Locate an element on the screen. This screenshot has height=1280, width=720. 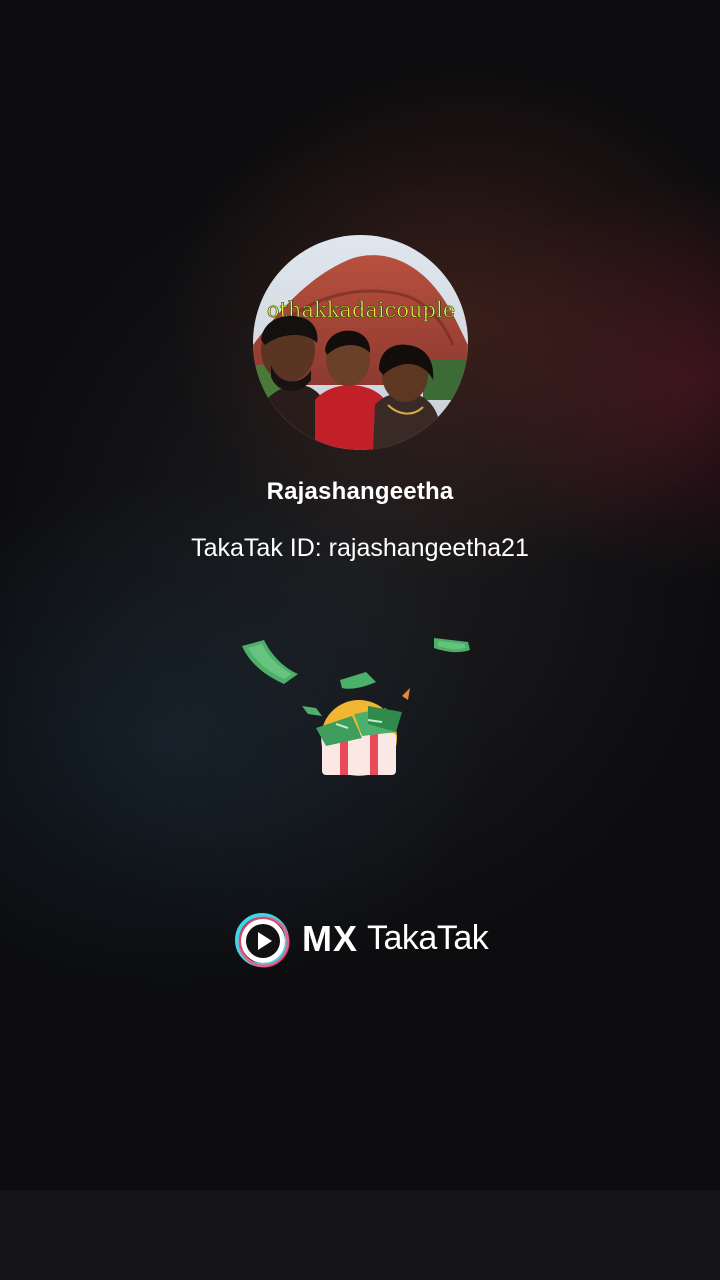
confetti-icon is located at coordinates (406, 694).